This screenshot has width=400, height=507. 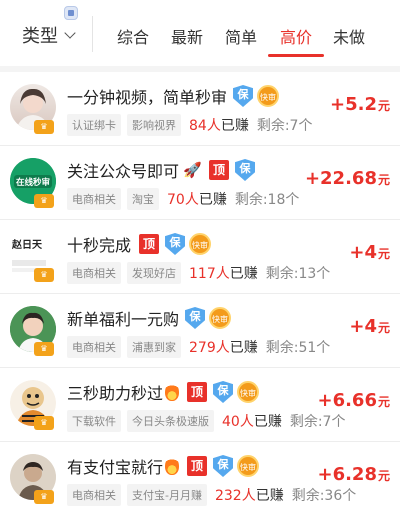 What do you see at coordinates (360, 104) in the screenshot?
I see `task-reward: +5.2元` at bounding box center [360, 104].